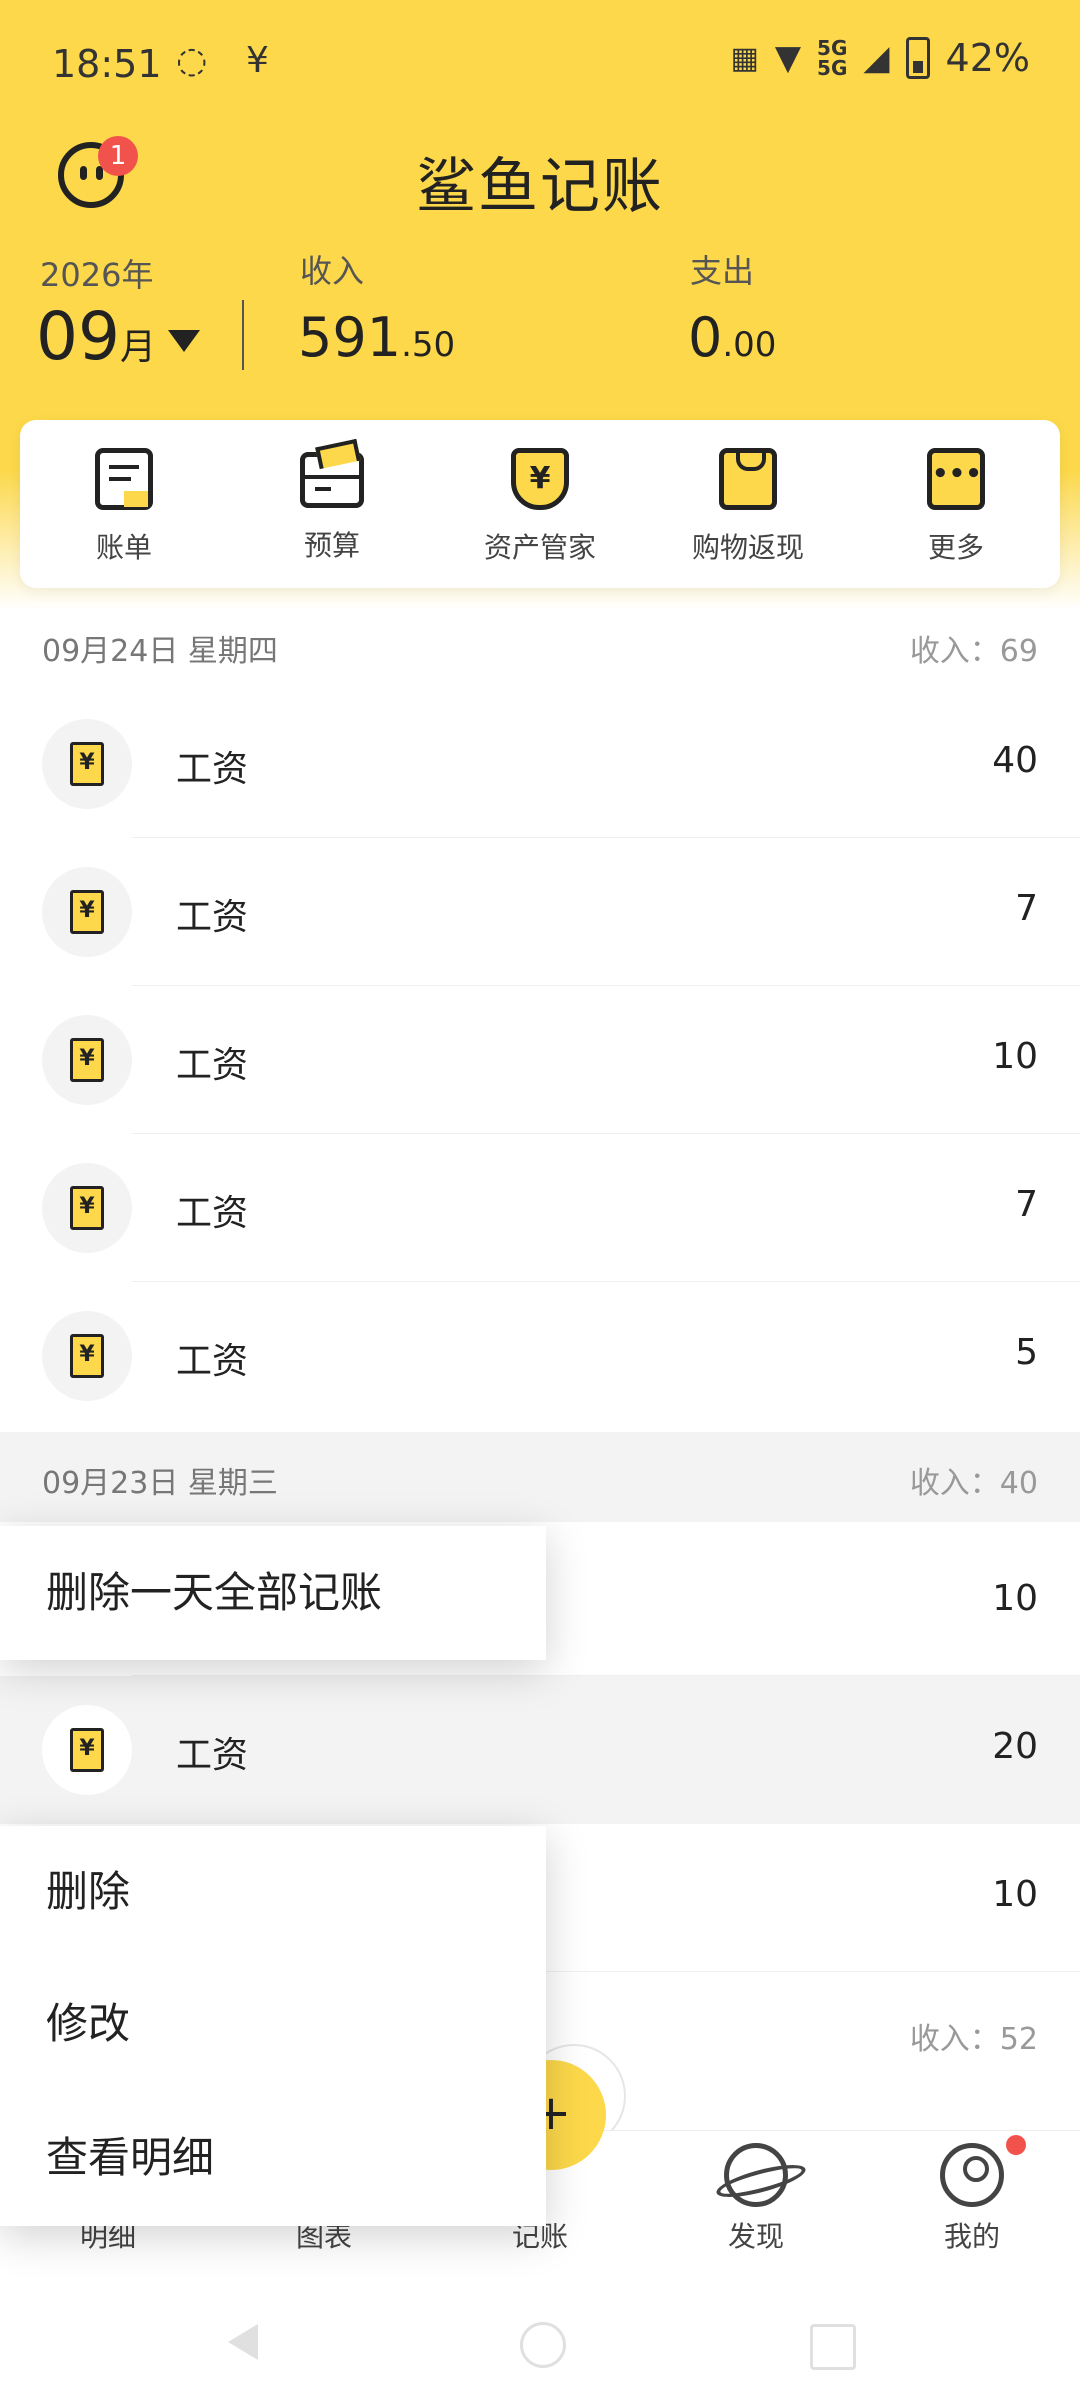 The width and height of the screenshot is (1080, 2400). Describe the element at coordinates (956, 479) in the screenshot. I see `more-icon: •••` at that location.